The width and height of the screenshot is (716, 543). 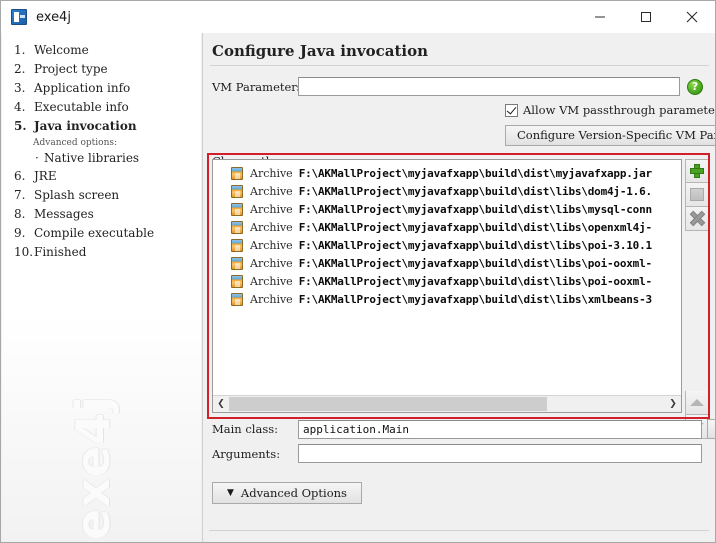 I want to click on version-specific-row: Configure Version-Specific VM Parameters, so click(x=610, y=135).